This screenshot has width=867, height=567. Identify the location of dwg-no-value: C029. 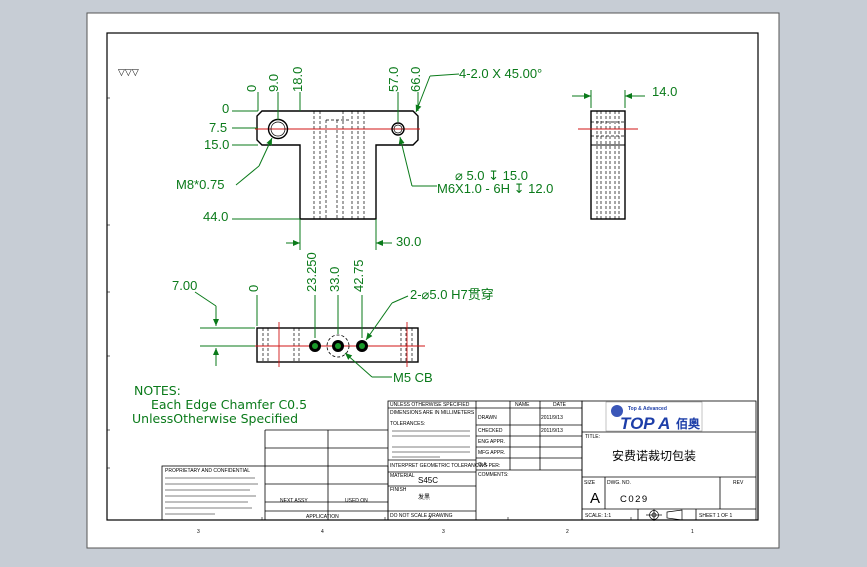
(634, 499).